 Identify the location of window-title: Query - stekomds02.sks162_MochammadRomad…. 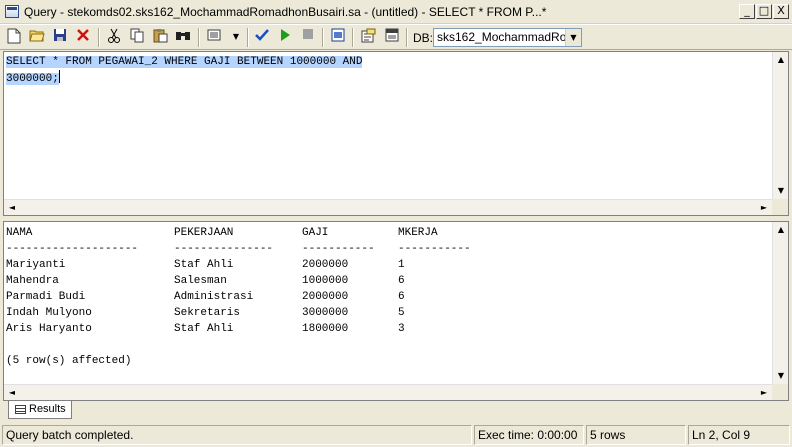
(285, 12).